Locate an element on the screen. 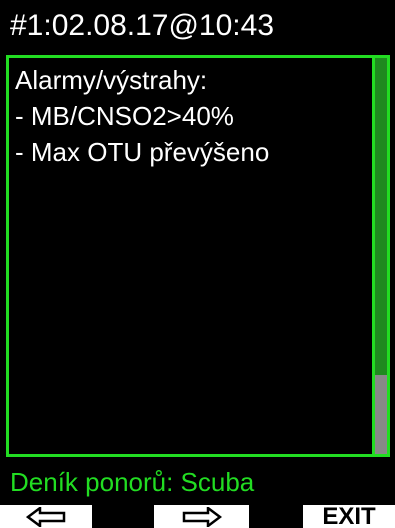  previous-button is located at coordinates (46, 516).